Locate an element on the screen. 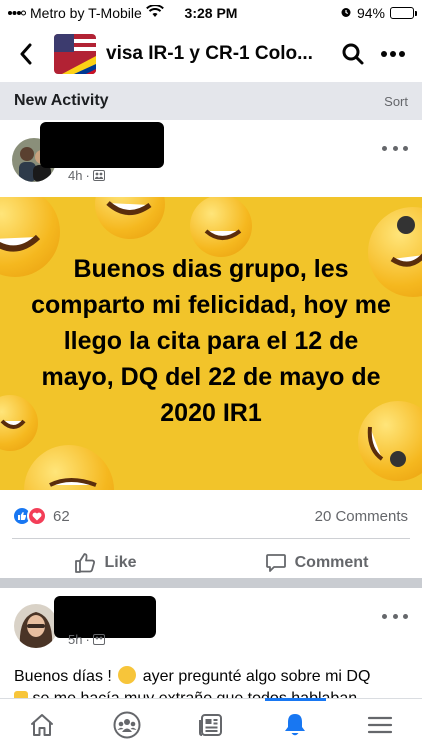  sort-button: Sort is located at coordinates (396, 101).